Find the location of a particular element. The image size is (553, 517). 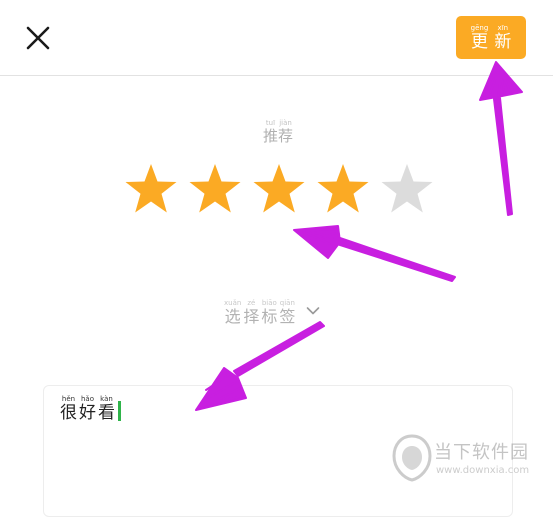

review-text: hěn 很 hǎo 好 kàn 看 is located at coordinates (90, 409).